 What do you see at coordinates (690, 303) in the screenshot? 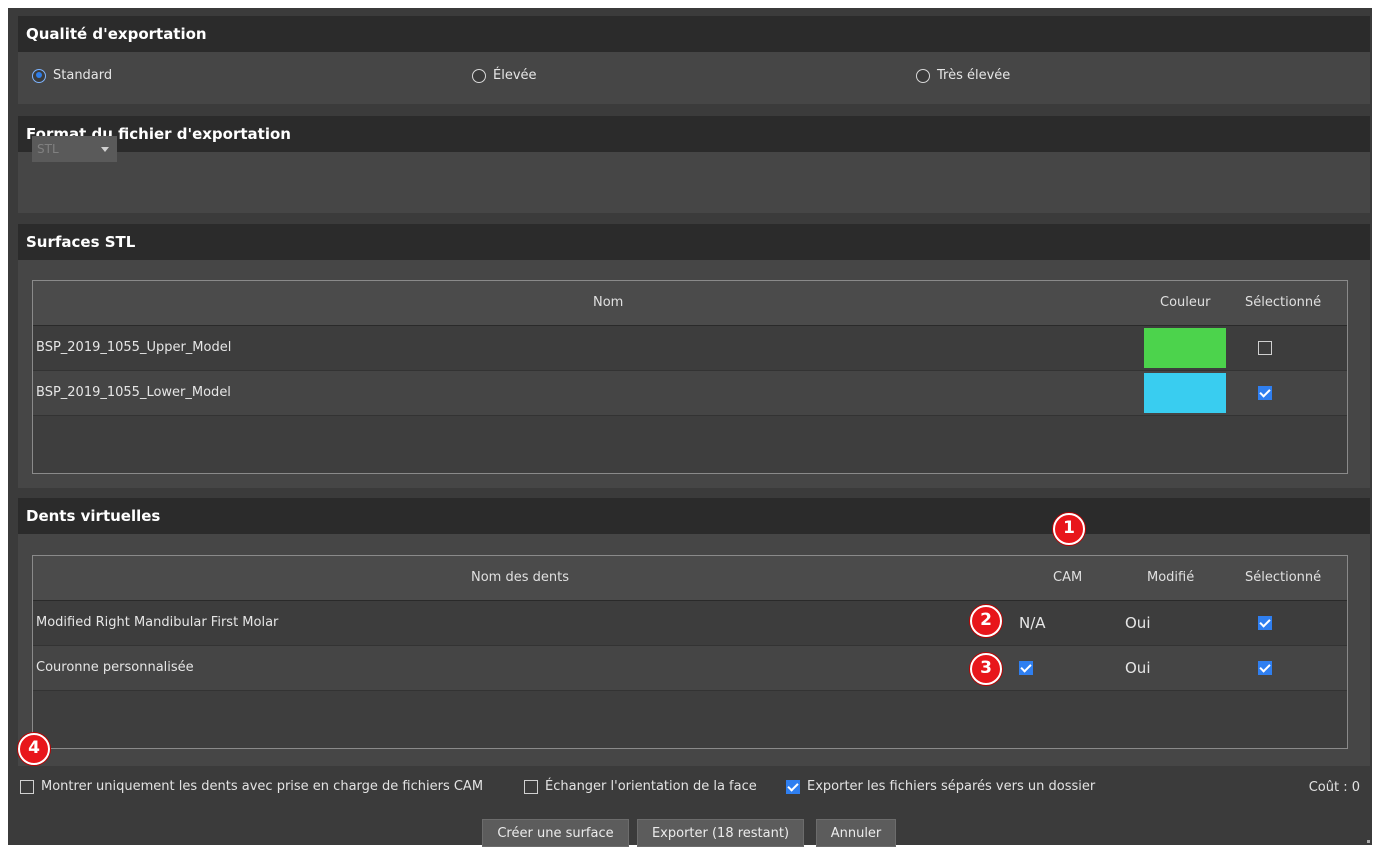
I see `table-header: Nom Couleur Sélectionné` at bounding box center [690, 303].